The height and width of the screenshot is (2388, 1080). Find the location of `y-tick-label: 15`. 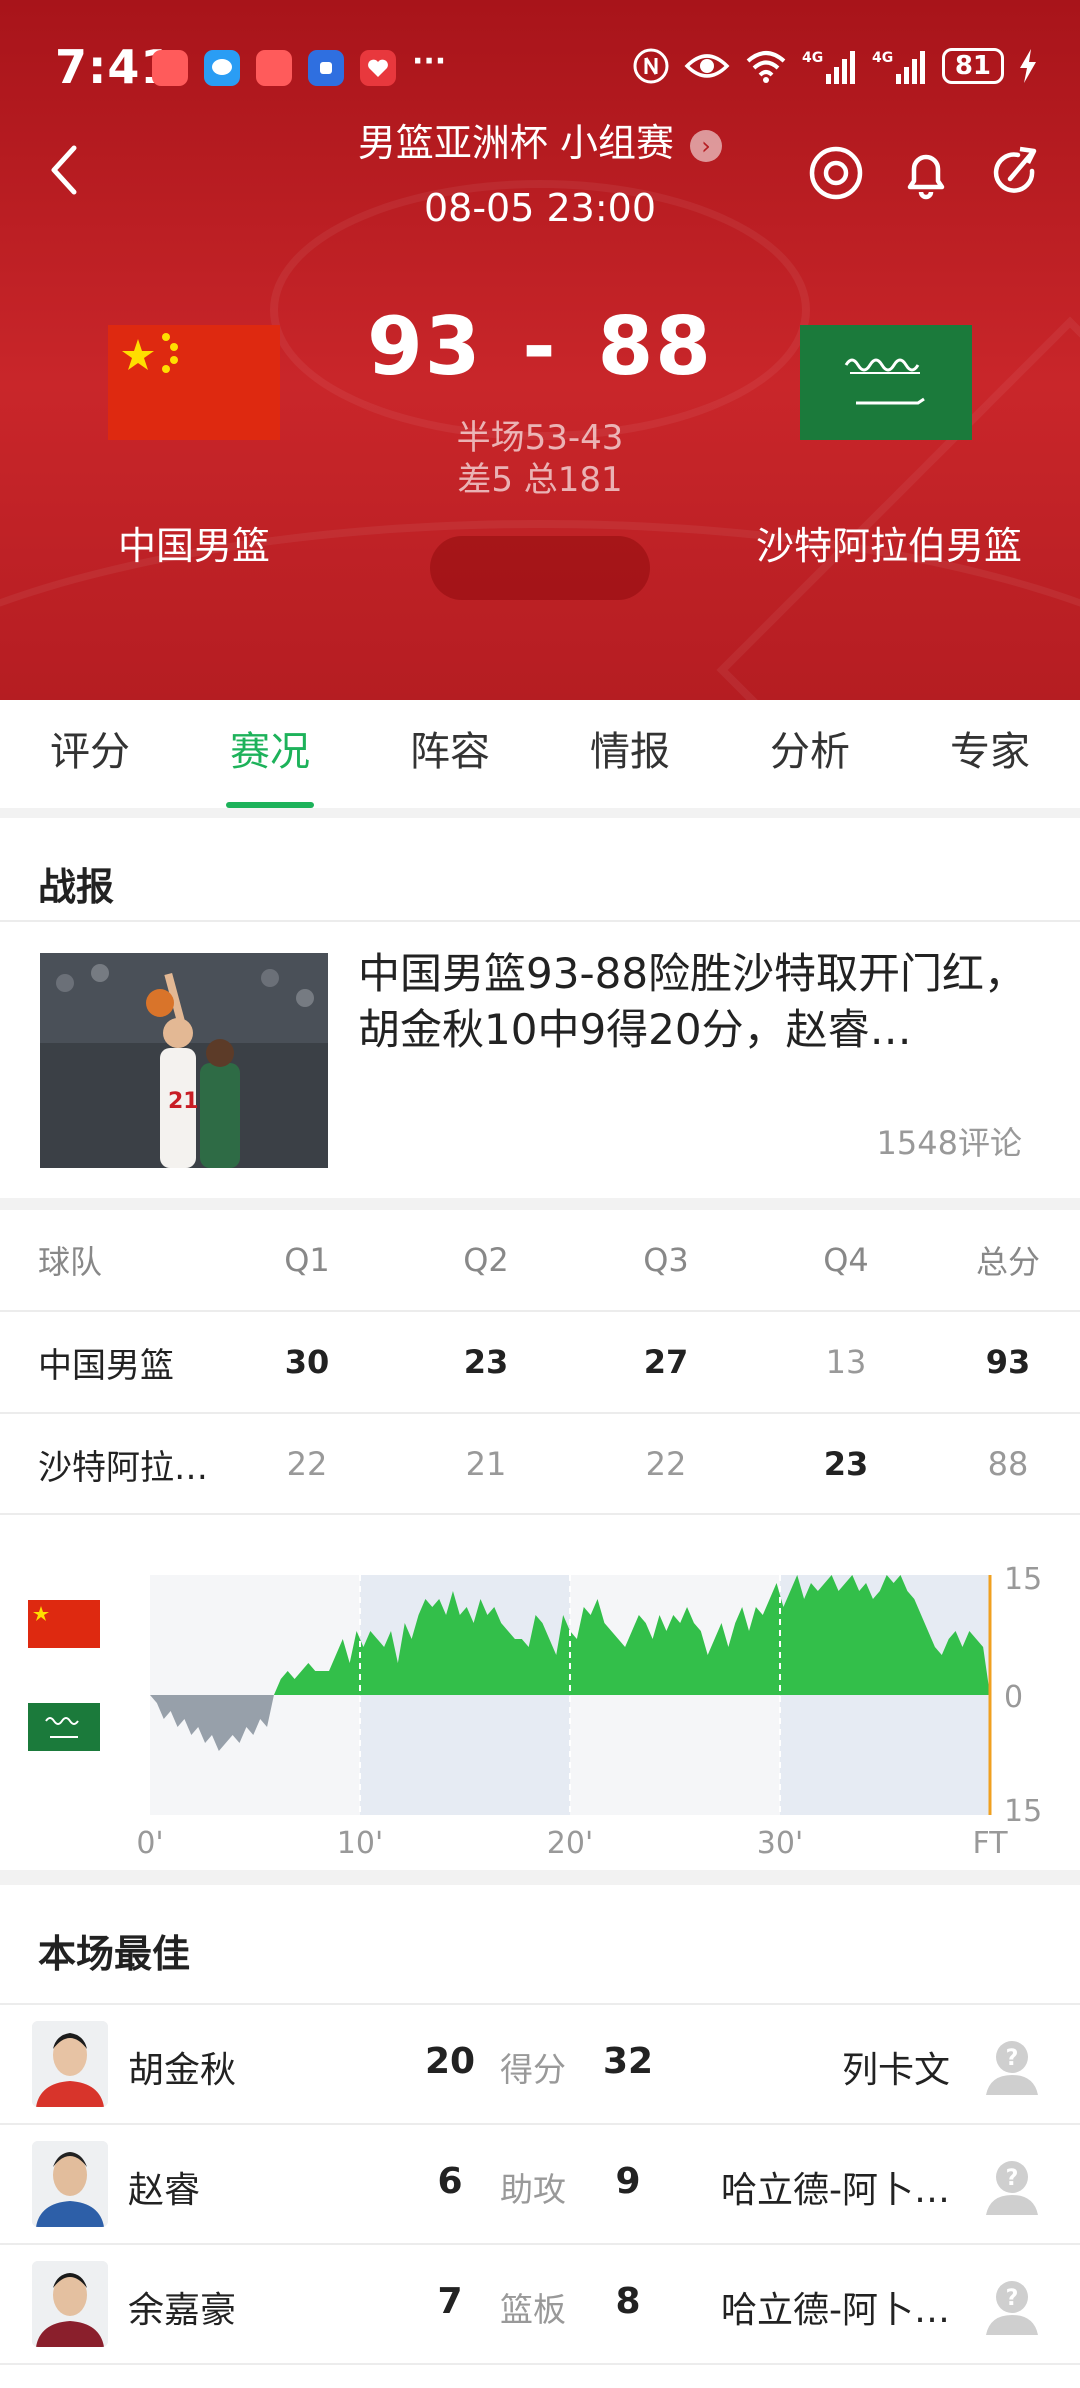

y-tick-label: 15 is located at coordinates (1023, 1811).